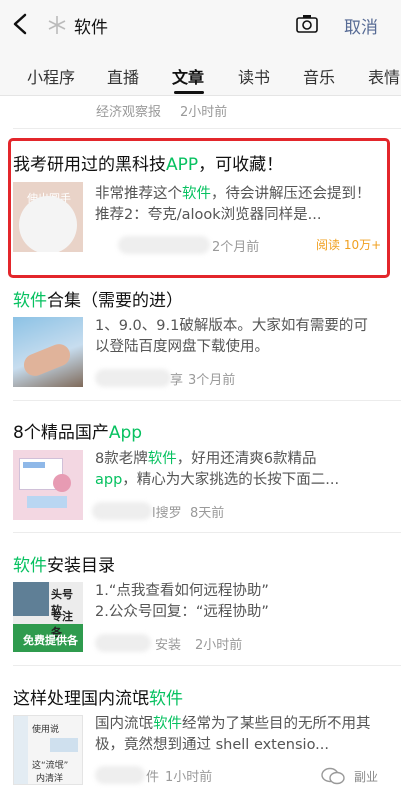 The image size is (401, 795). What do you see at coordinates (189, 777) in the screenshot?
I see `result-time: 1小时前` at bounding box center [189, 777].